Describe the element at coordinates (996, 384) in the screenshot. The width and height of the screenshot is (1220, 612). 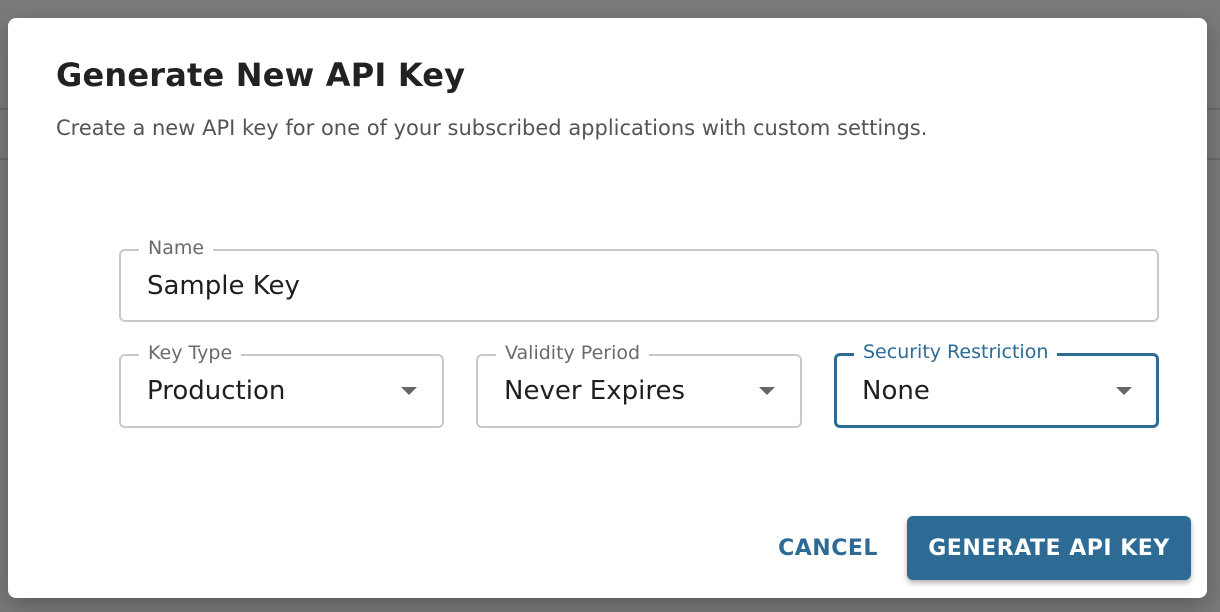
I see `security-restriction-select: Security Restriction None` at that location.